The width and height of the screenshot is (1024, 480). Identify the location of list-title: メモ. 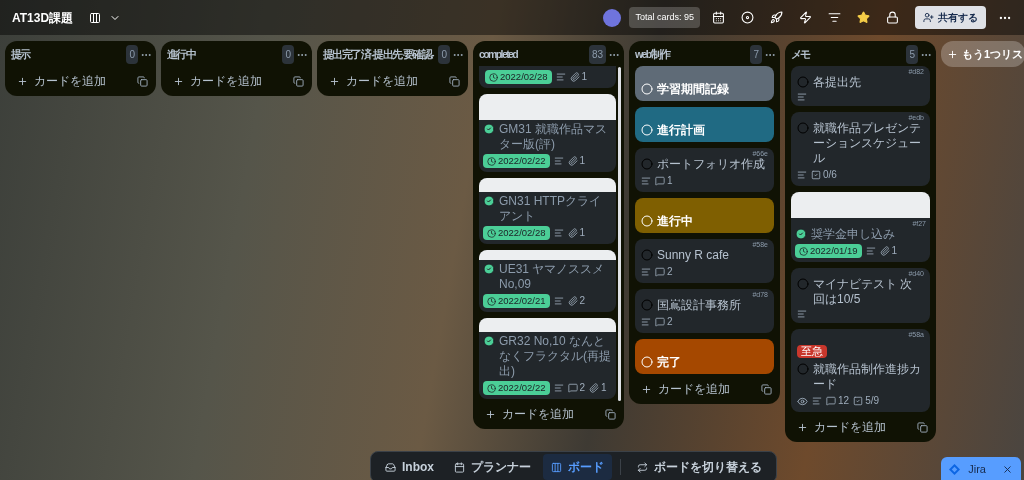
(848, 54).